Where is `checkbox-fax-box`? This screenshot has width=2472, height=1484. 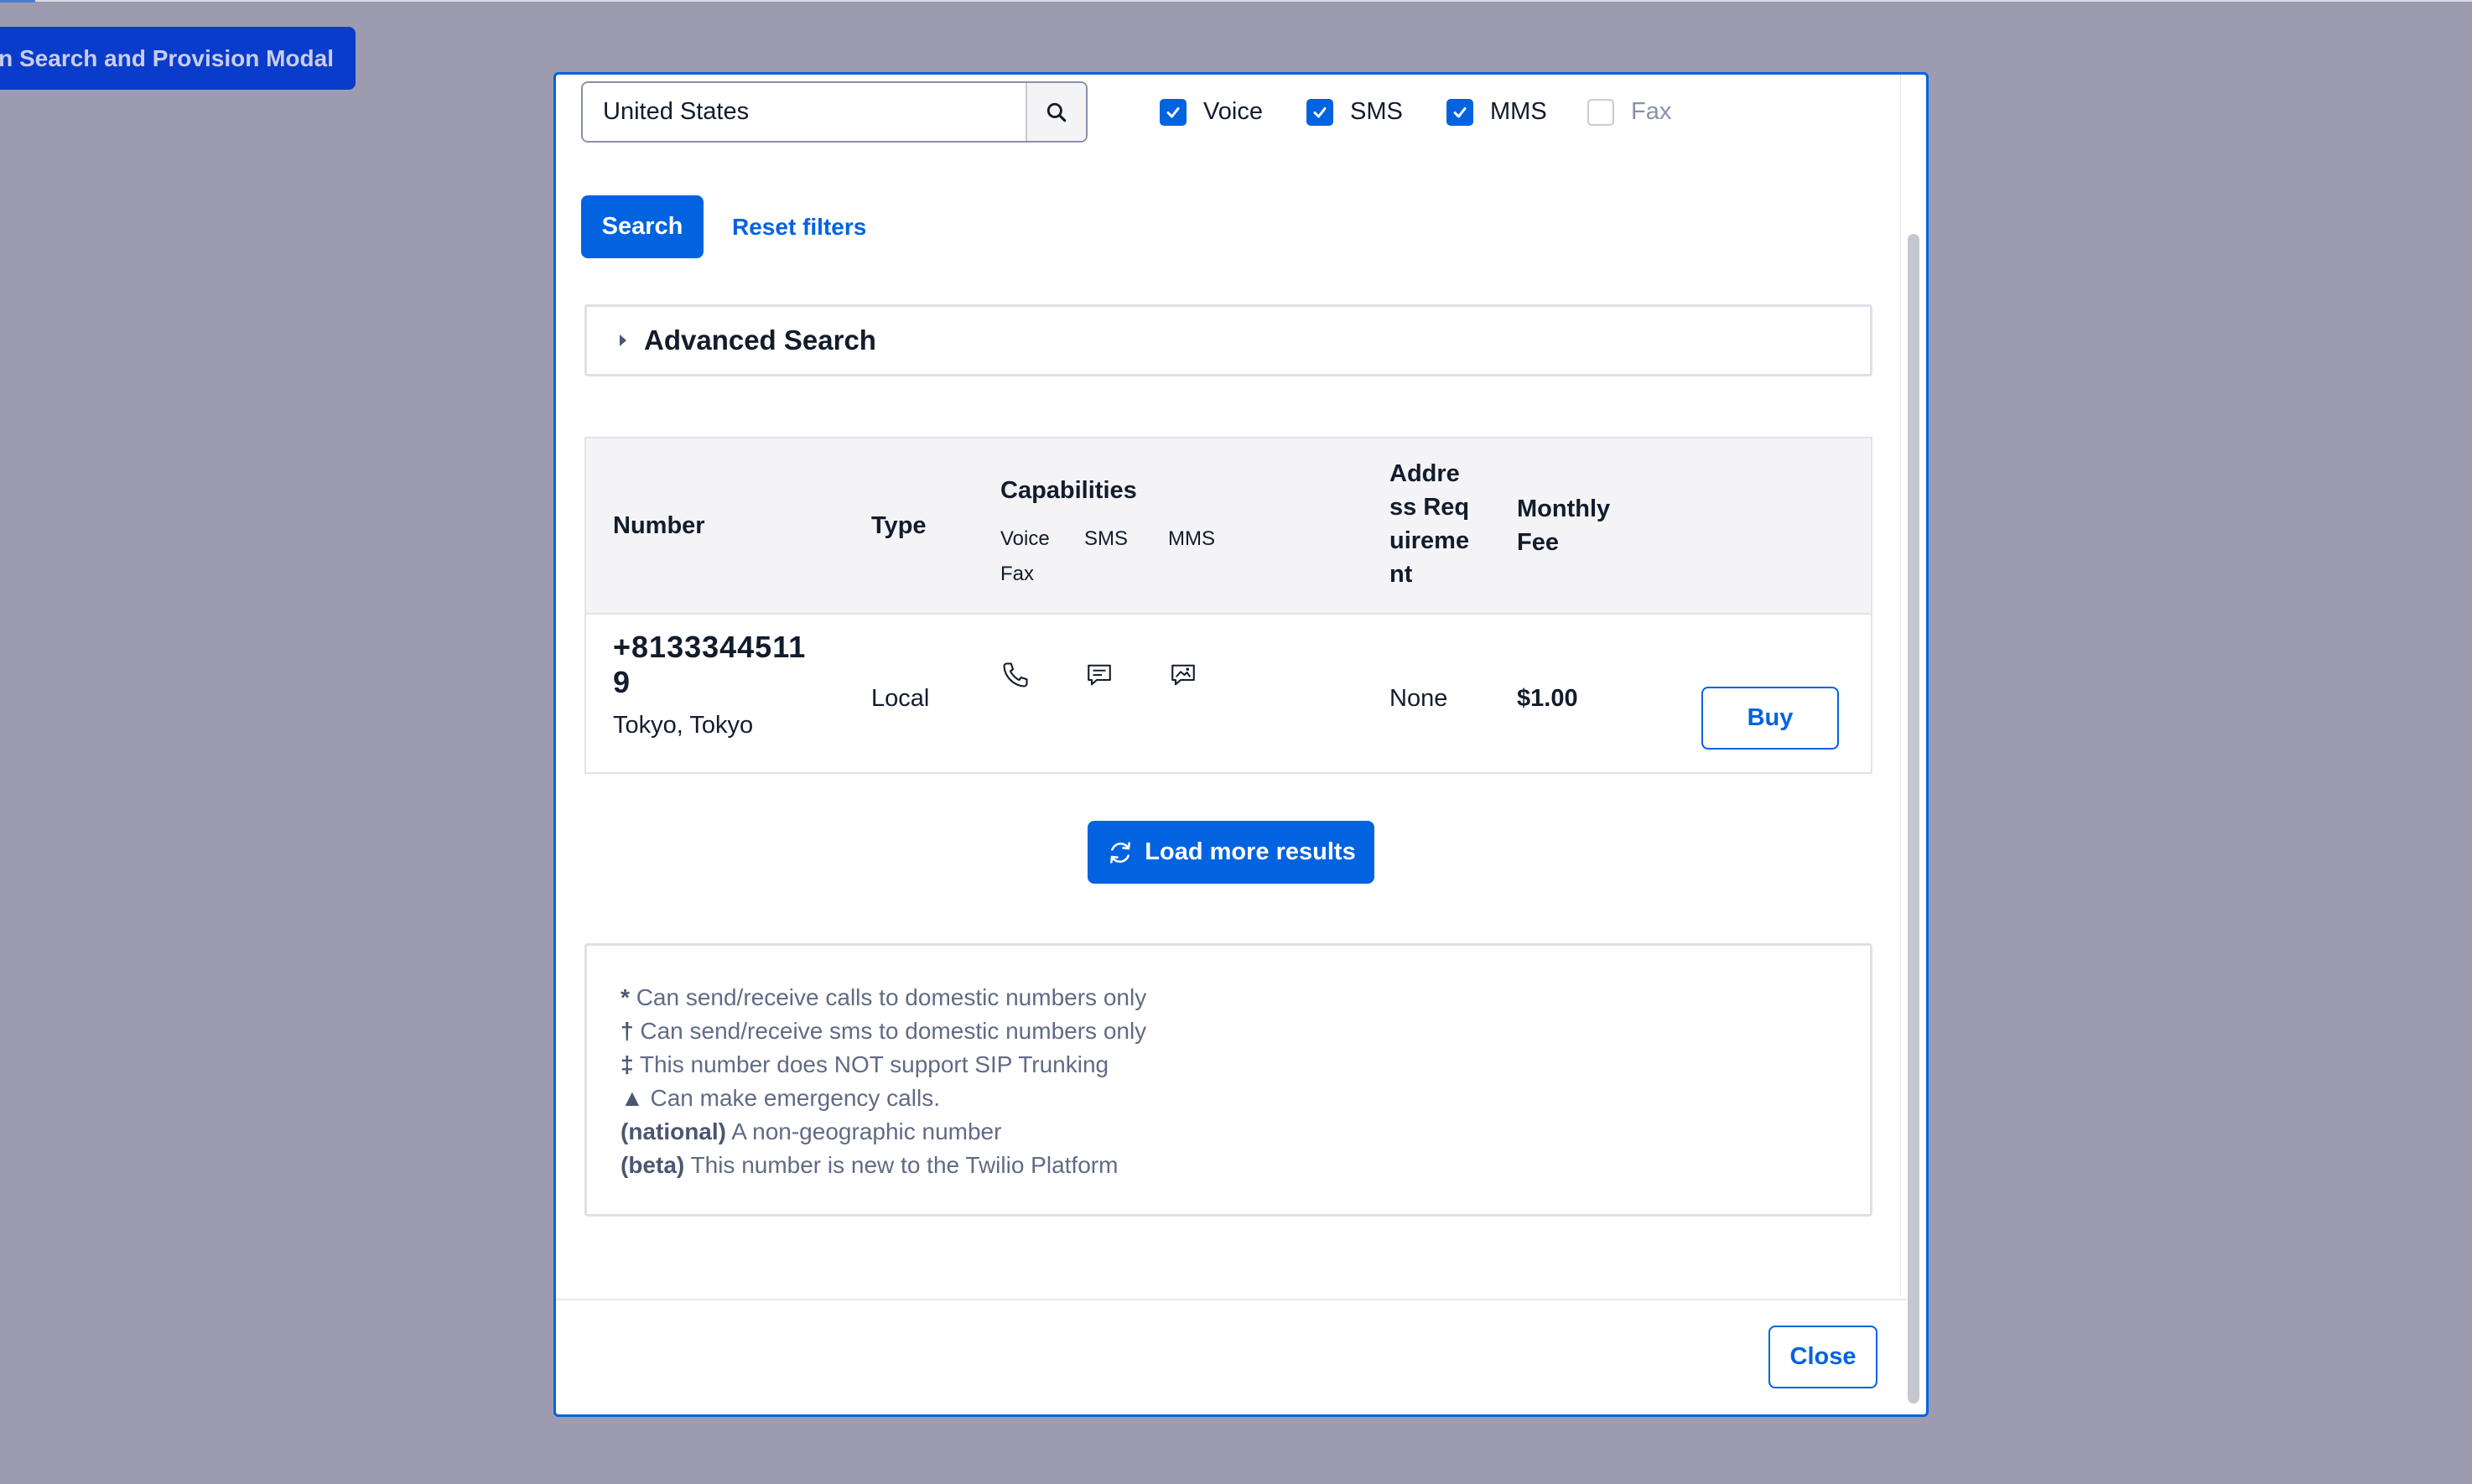 checkbox-fax-box is located at coordinates (1600, 112).